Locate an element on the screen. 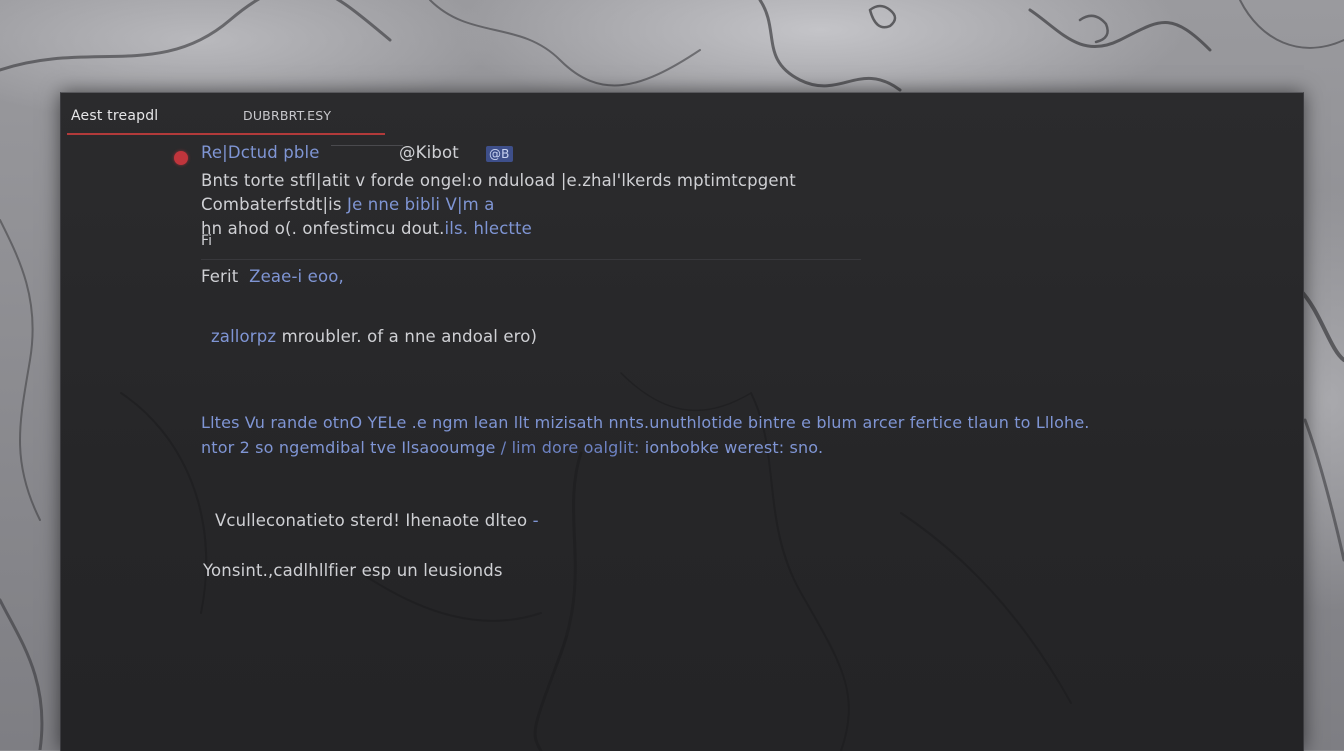  field-value: Zeae-i eoo, is located at coordinates (296, 276).